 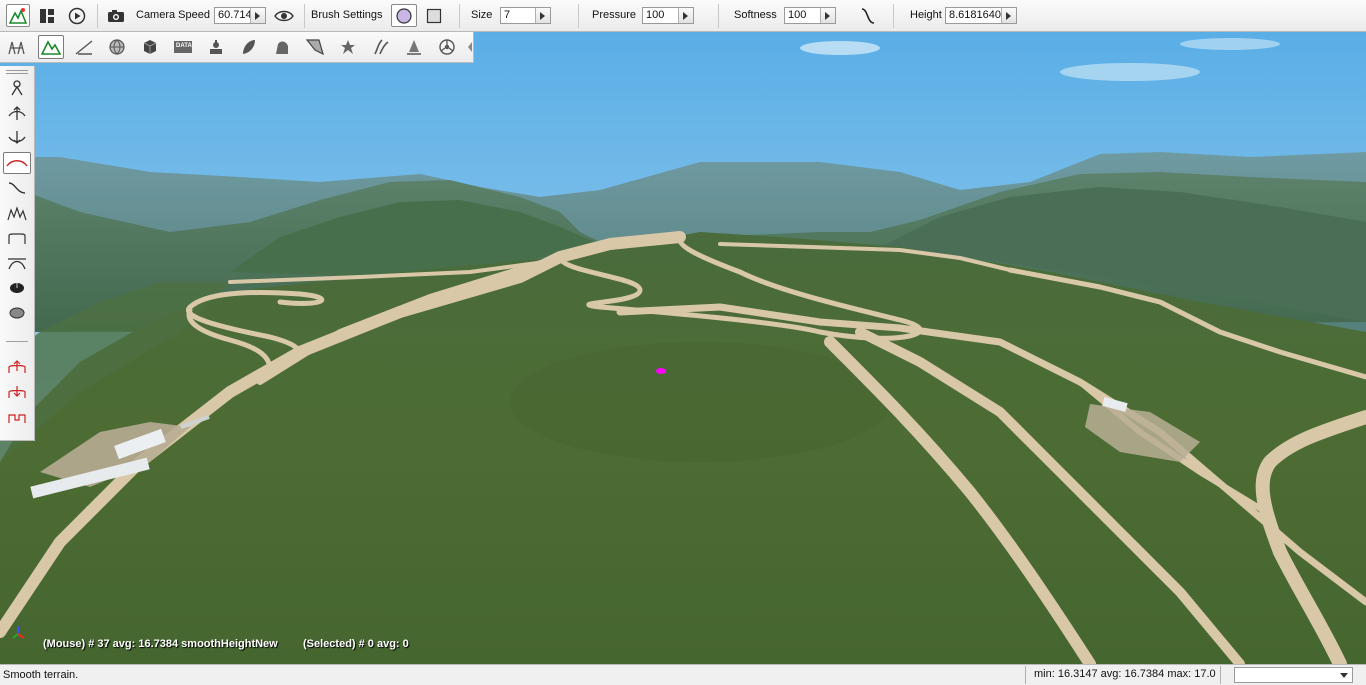 I want to click on navmesh-editor-icon, so click(x=447, y=47).